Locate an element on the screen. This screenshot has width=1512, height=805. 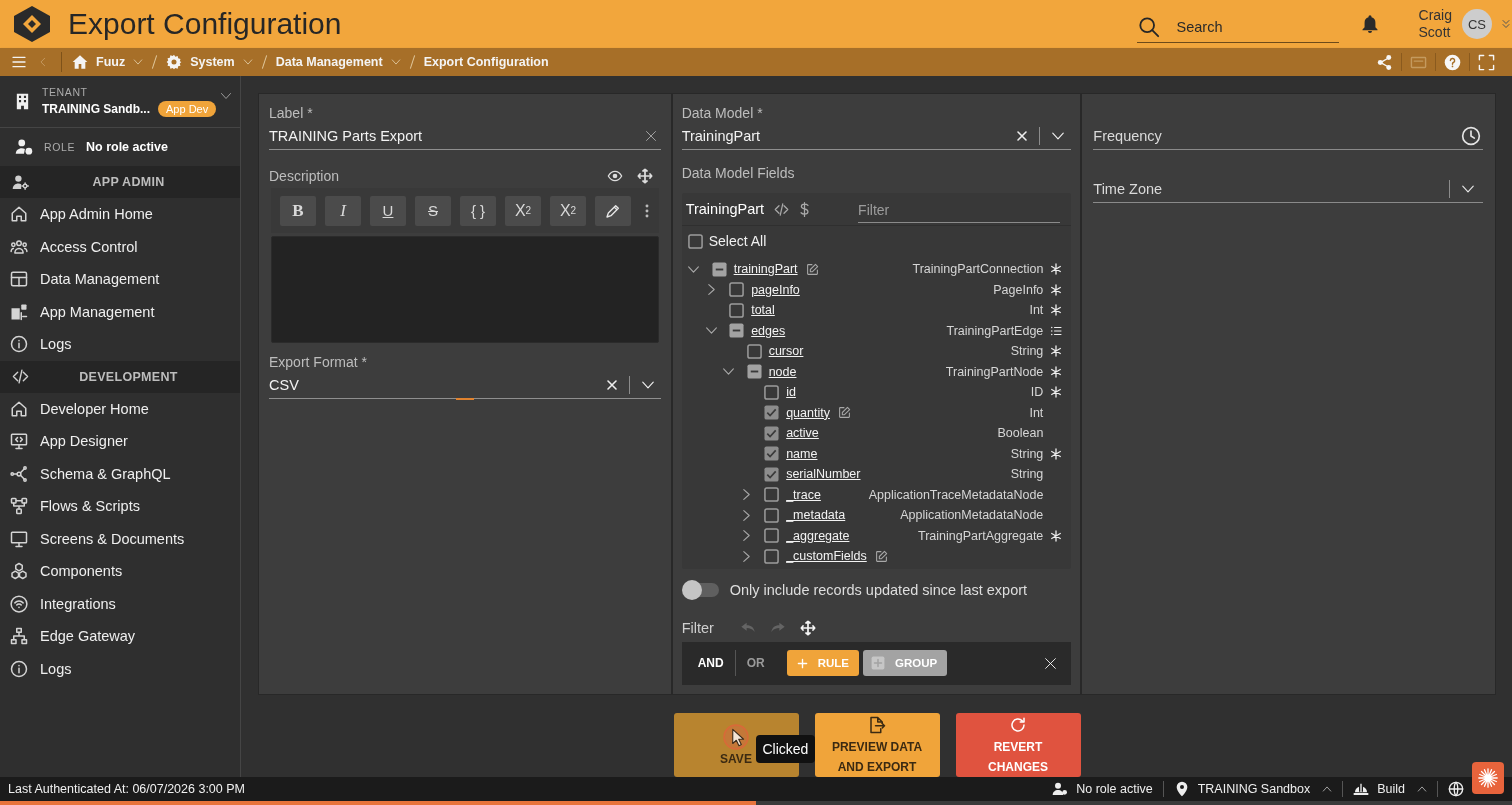
data-model-select: TrainingPart is located at coordinates (876, 136).